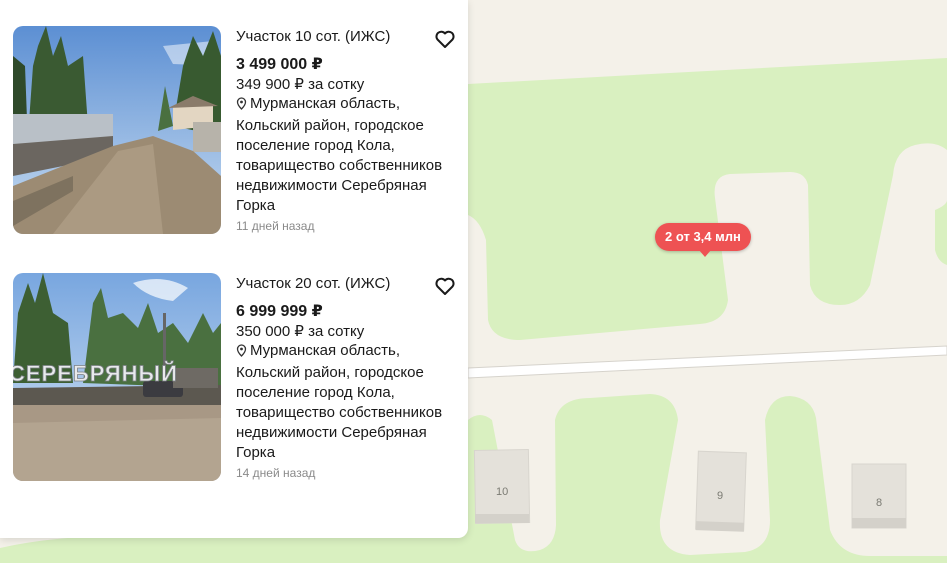 This screenshot has height=563, width=947. I want to click on photo-sign-text: СЕРЕБРЯНЫЙ, so click(95, 373).